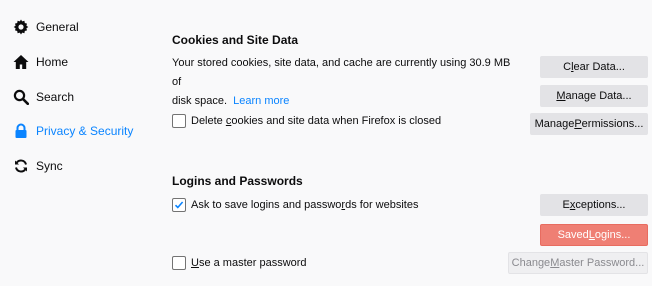 The width and height of the screenshot is (652, 286). I want to click on master-password-label: Use a master password, so click(249, 263).